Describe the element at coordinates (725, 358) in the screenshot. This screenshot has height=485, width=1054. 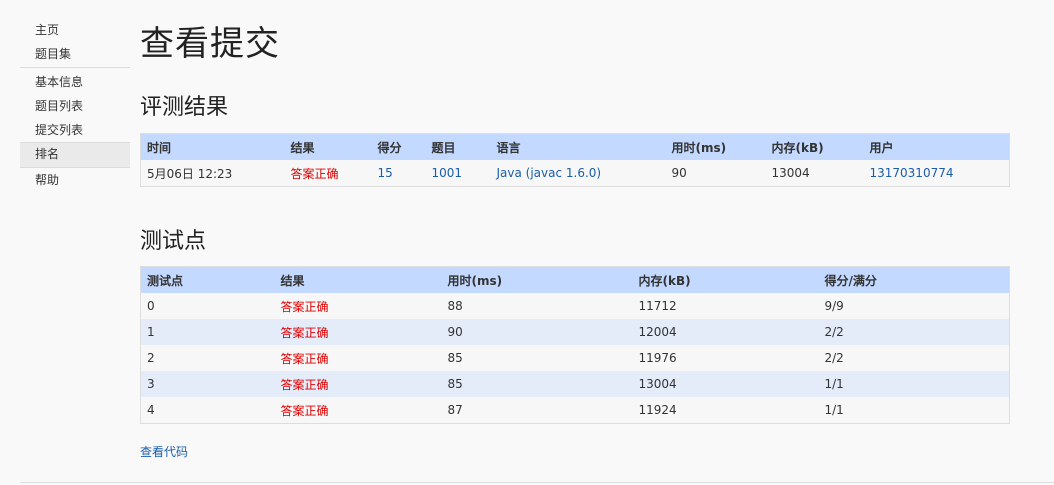
I see `test-memory: 11976` at that location.